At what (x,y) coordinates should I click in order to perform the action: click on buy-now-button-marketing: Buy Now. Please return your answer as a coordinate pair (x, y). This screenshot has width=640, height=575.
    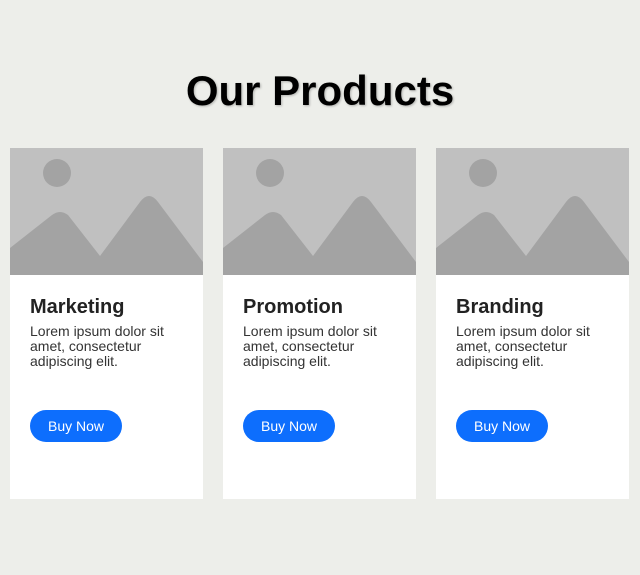
    Looking at the image, I should click on (76, 426).